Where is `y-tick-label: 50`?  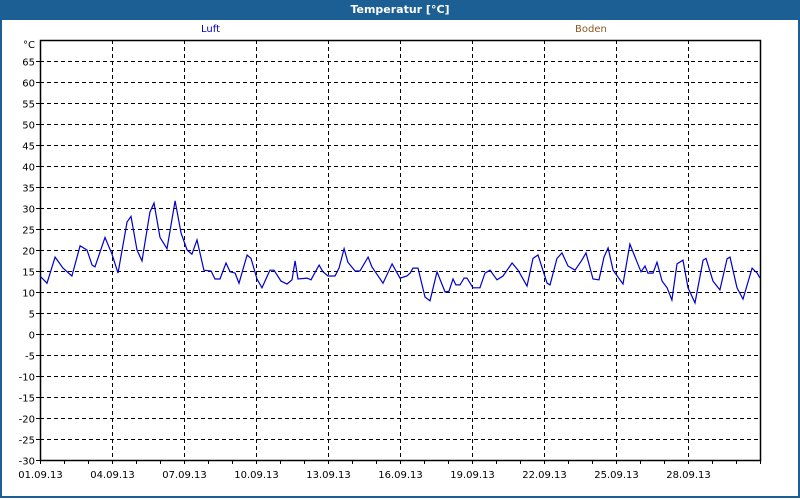 y-tick-label: 50 is located at coordinates (28, 126).